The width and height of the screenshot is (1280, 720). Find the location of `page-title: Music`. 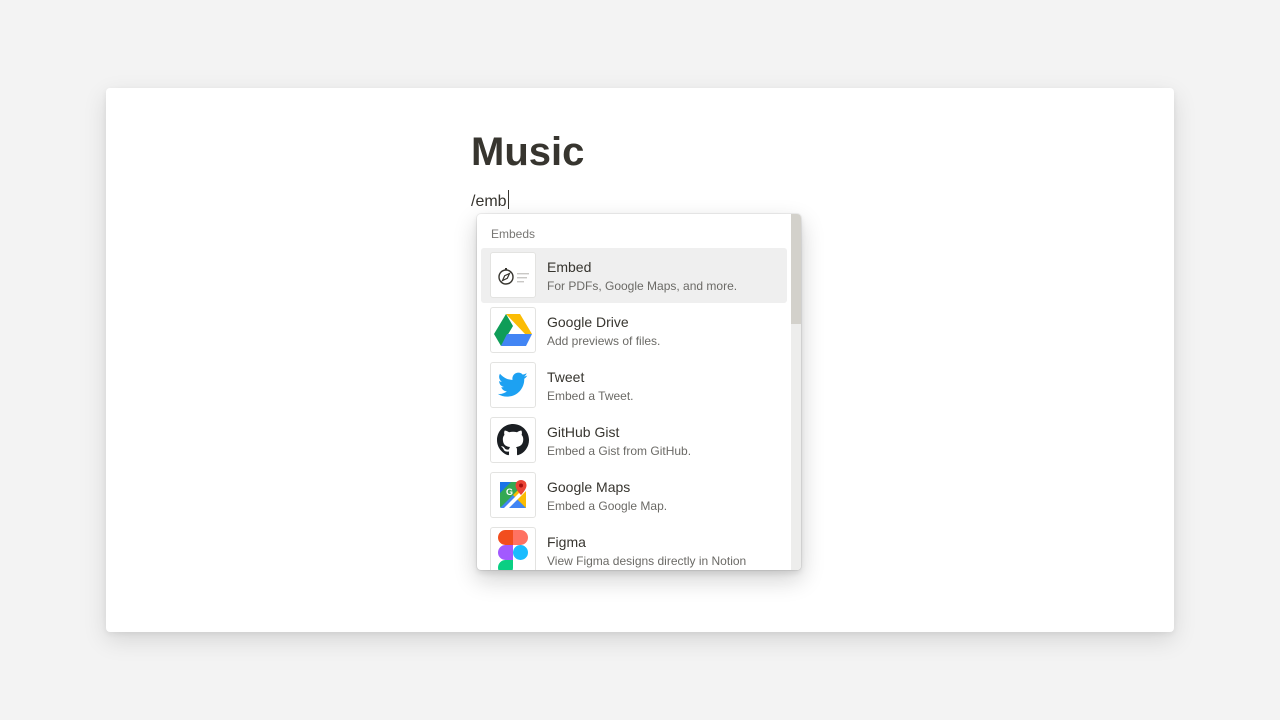

page-title: Music is located at coordinates (527, 152).